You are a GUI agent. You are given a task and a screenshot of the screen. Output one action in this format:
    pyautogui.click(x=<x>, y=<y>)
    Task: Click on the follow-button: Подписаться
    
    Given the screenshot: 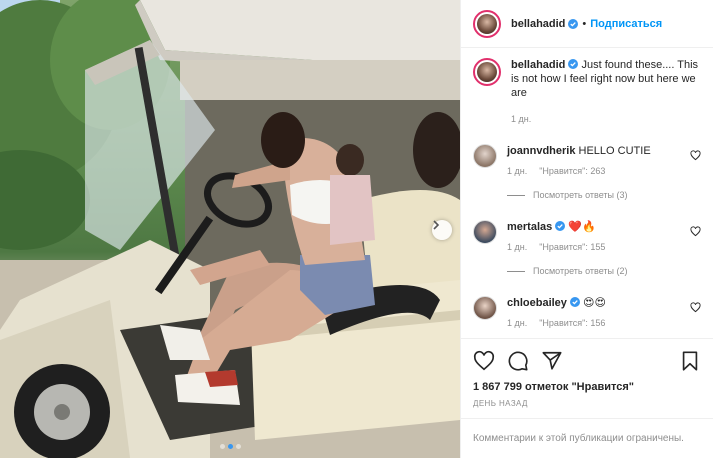 What is the action you would take?
    pyautogui.click(x=626, y=24)
    